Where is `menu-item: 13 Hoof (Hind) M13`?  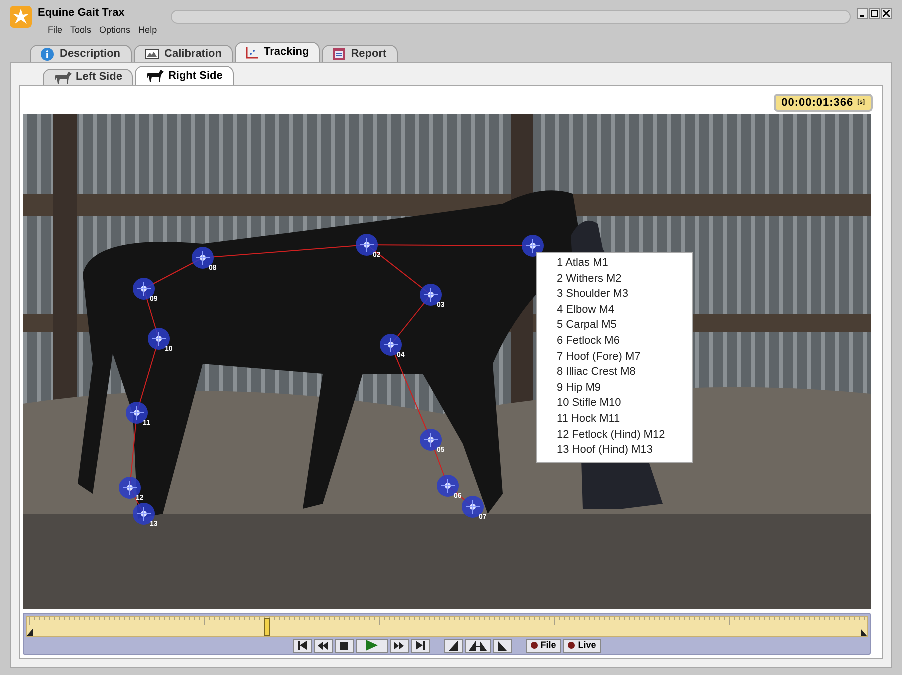
menu-item: 13 Hoof (Hind) M13 is located at coordinates (624, 451).